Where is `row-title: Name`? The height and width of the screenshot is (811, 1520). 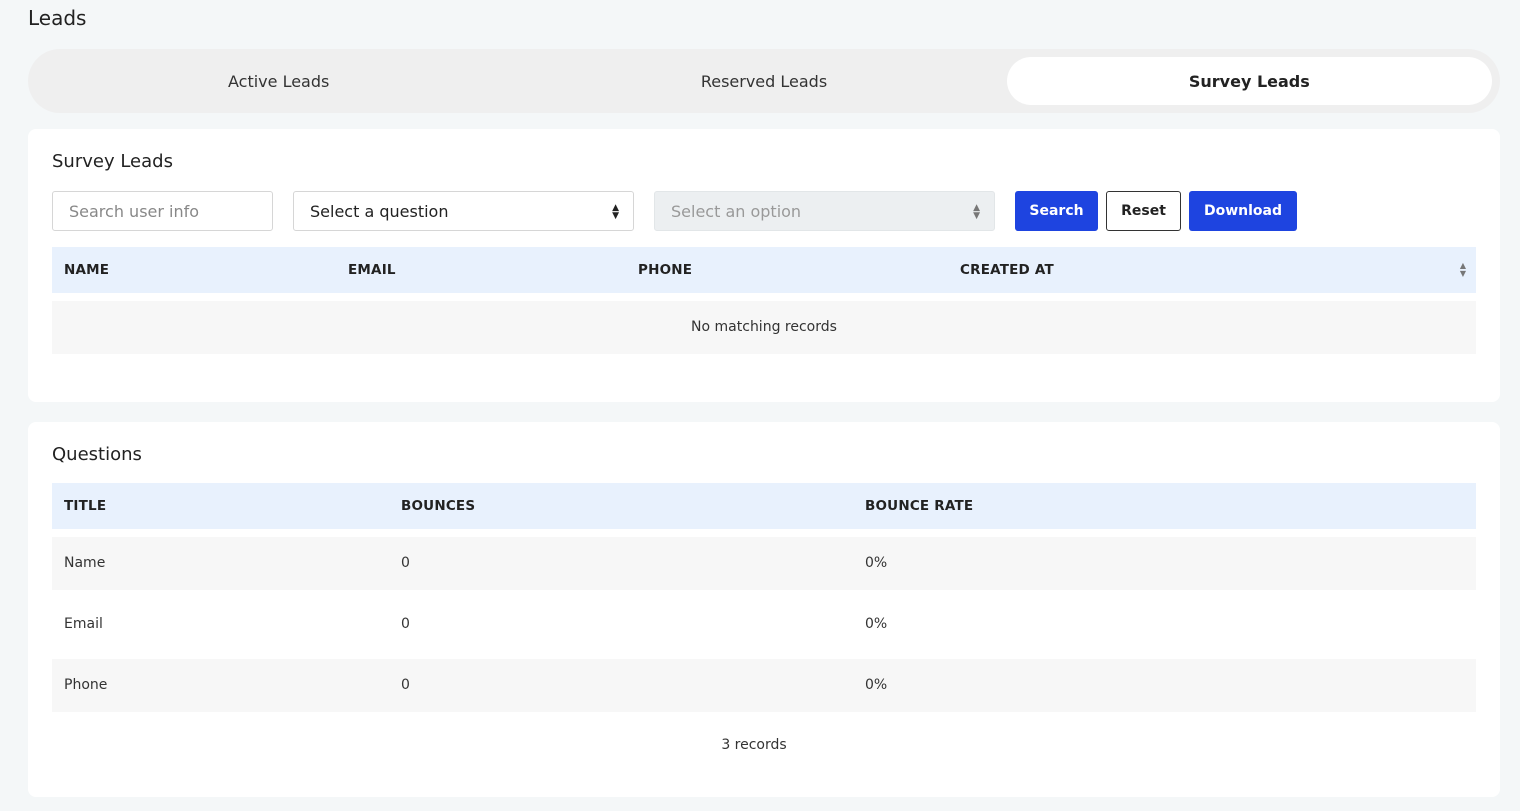 row-title: Name is located at coordinates (85, 563).